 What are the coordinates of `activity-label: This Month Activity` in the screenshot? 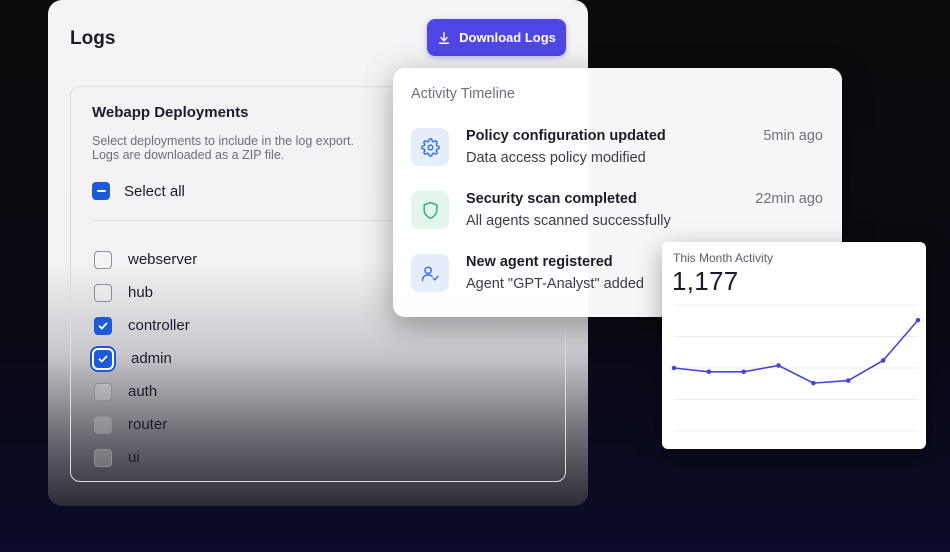 It's located at (723, 258).